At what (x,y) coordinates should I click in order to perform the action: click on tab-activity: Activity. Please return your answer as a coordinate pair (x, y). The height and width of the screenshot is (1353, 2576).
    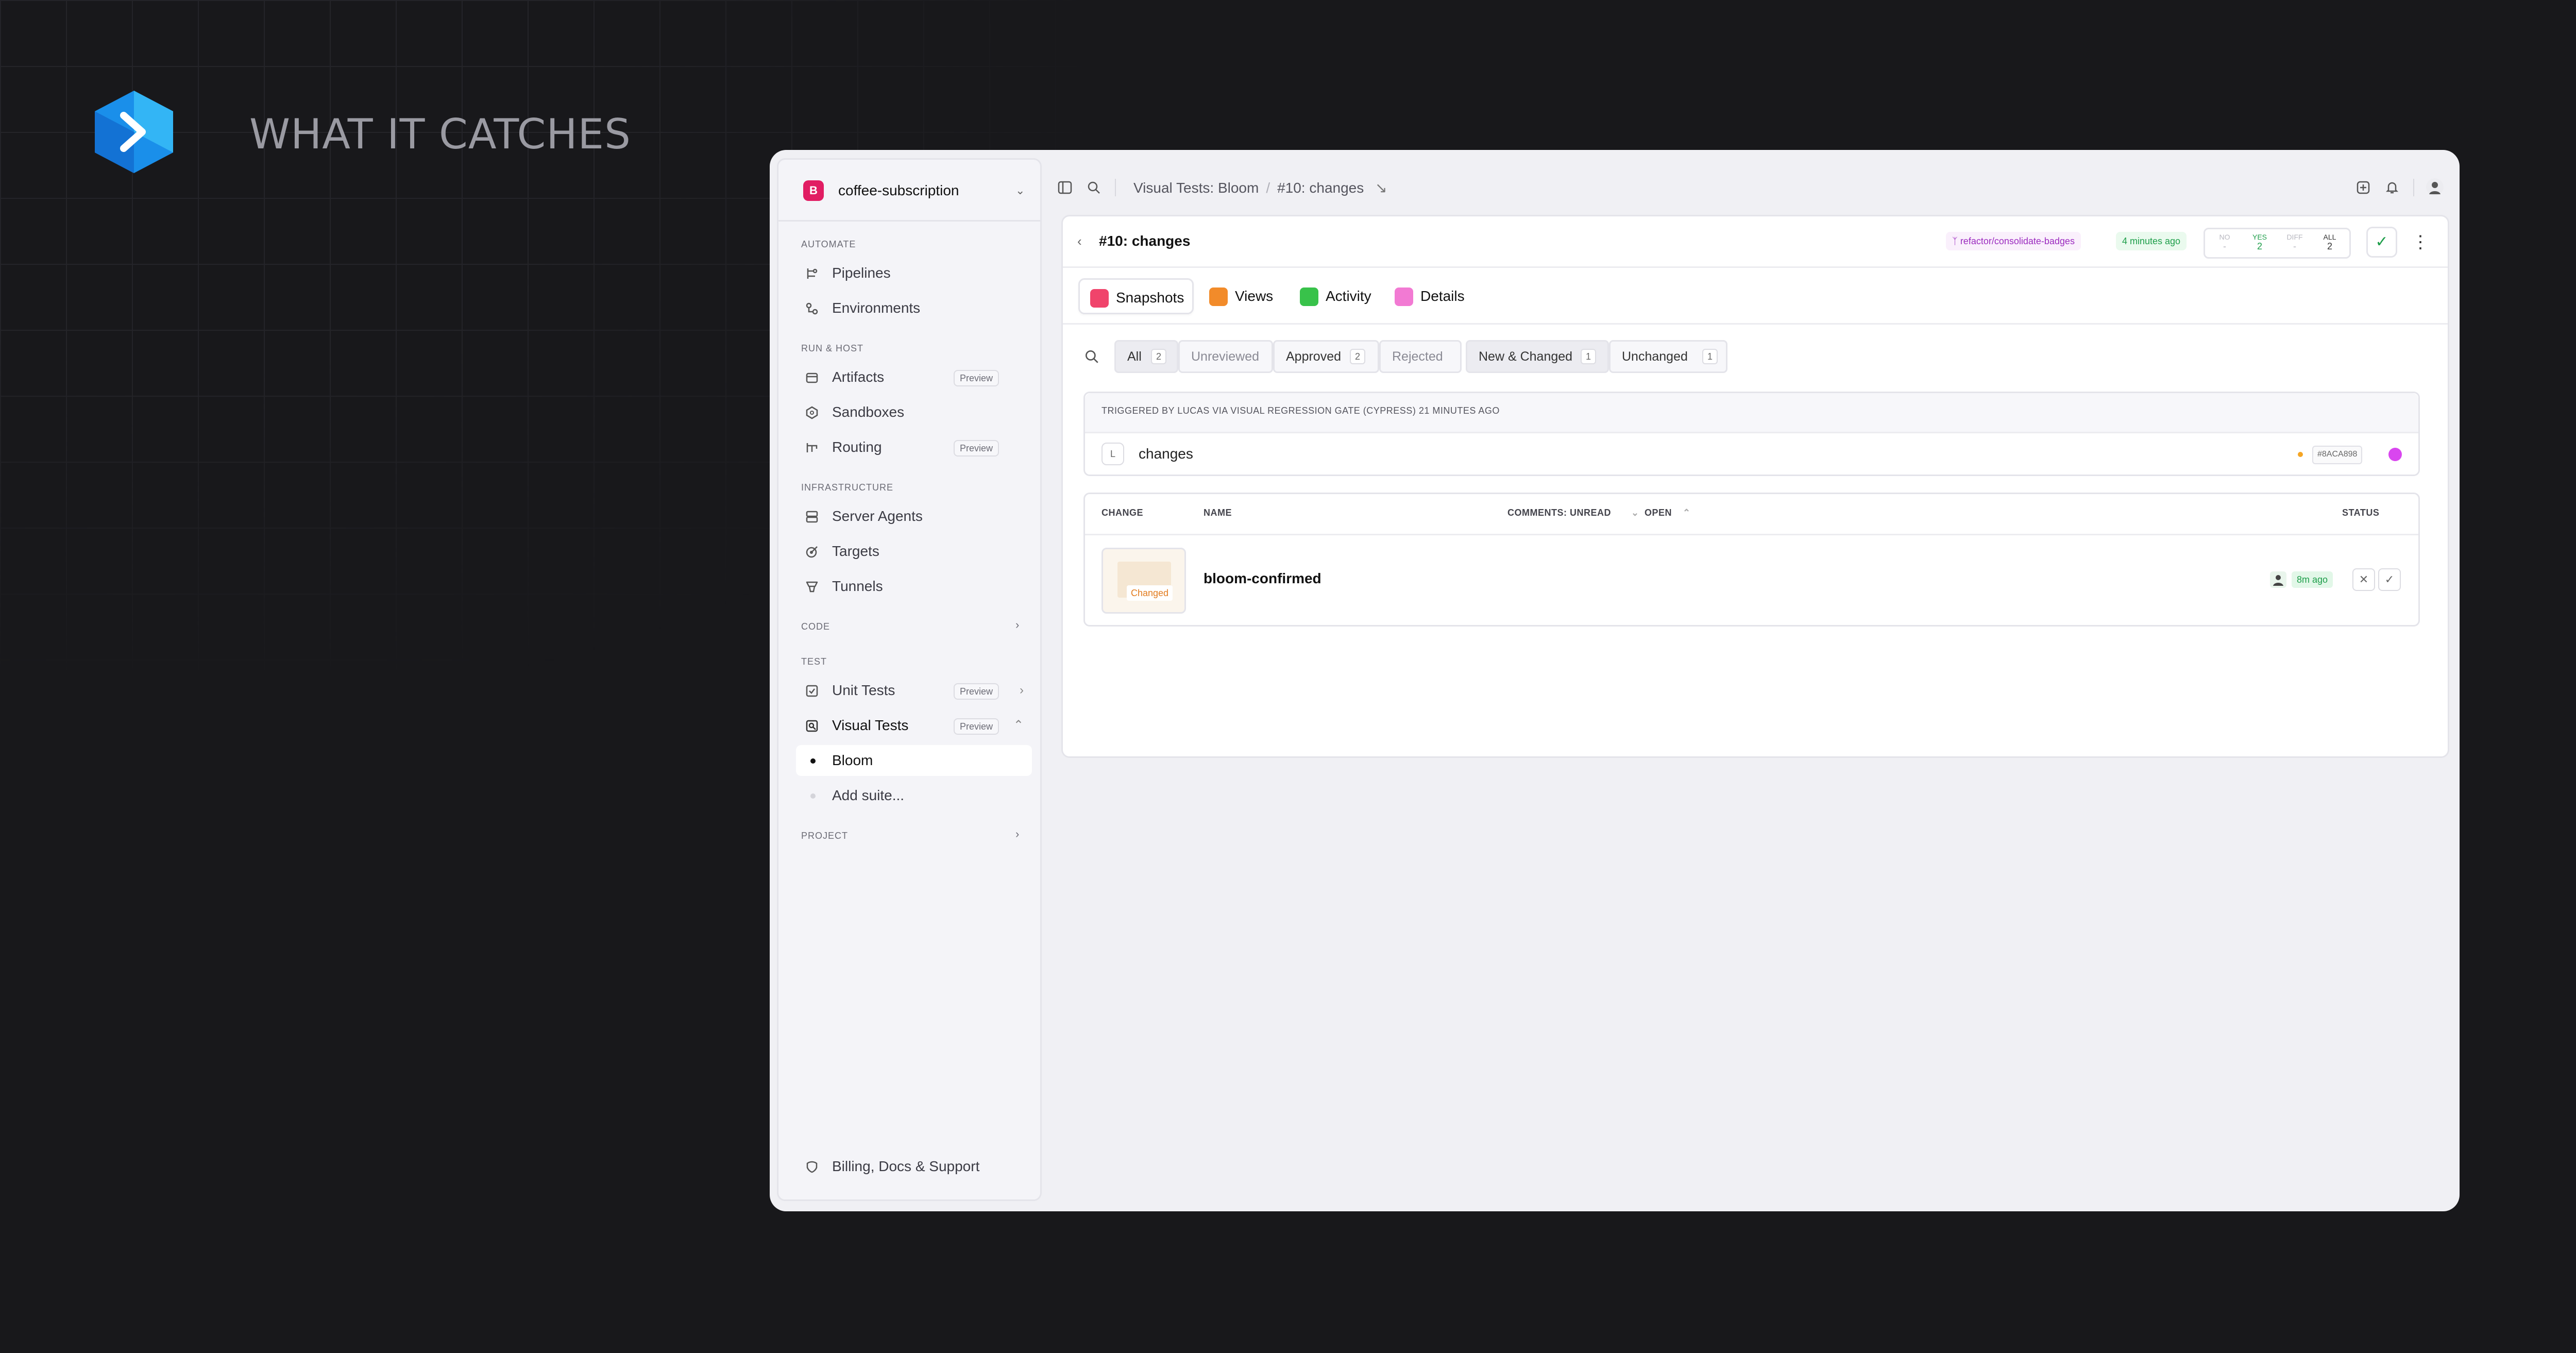
    Looking at the image, I should click on (1335, 296).